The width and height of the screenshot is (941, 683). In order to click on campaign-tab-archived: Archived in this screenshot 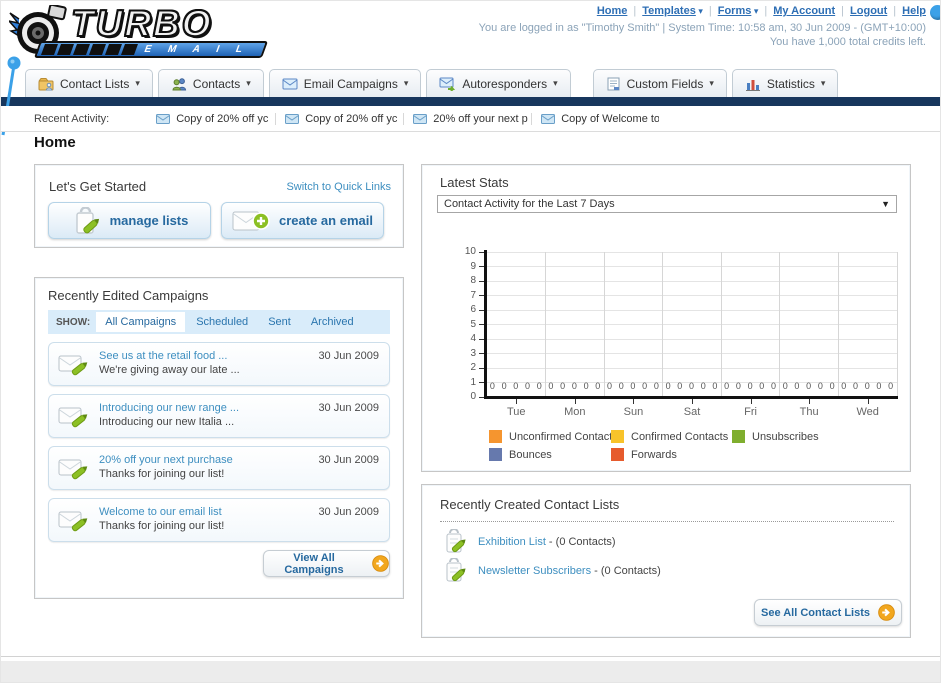, I will do `click(332, 322)`.